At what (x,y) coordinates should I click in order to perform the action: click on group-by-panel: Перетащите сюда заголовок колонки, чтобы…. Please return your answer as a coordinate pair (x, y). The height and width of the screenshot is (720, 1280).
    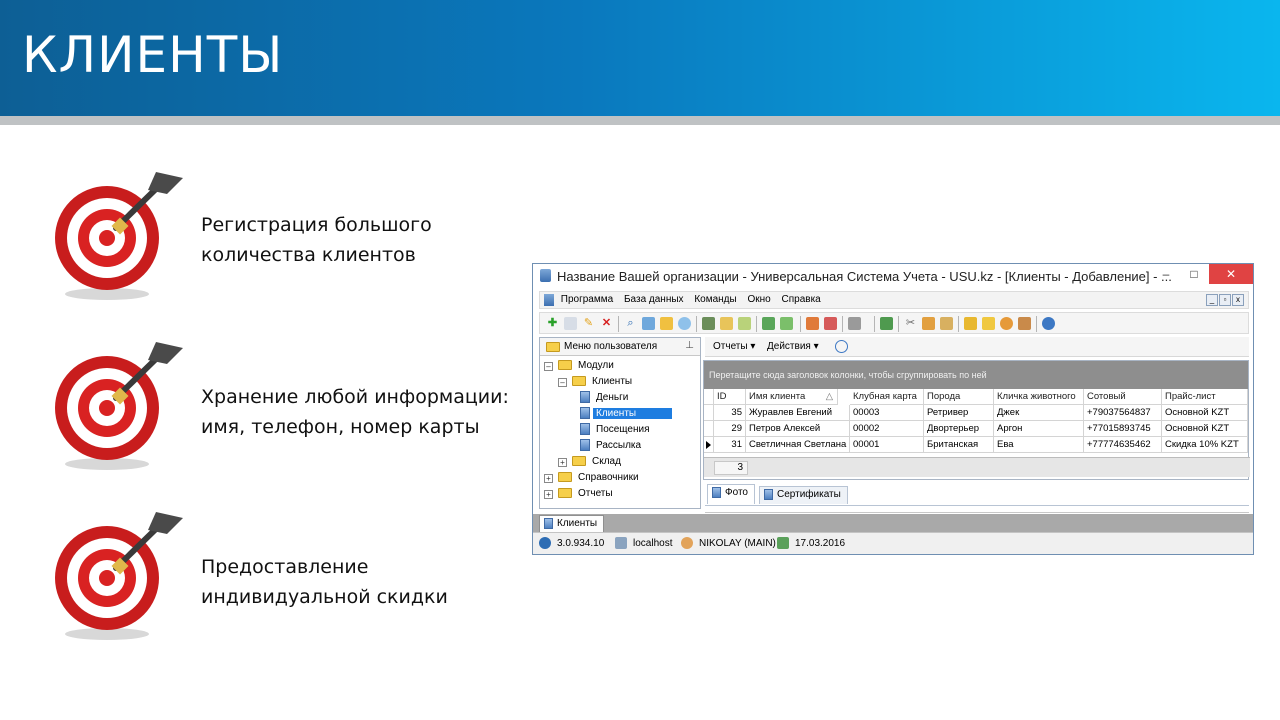
    Looking at the image, I should click on (976, 375).